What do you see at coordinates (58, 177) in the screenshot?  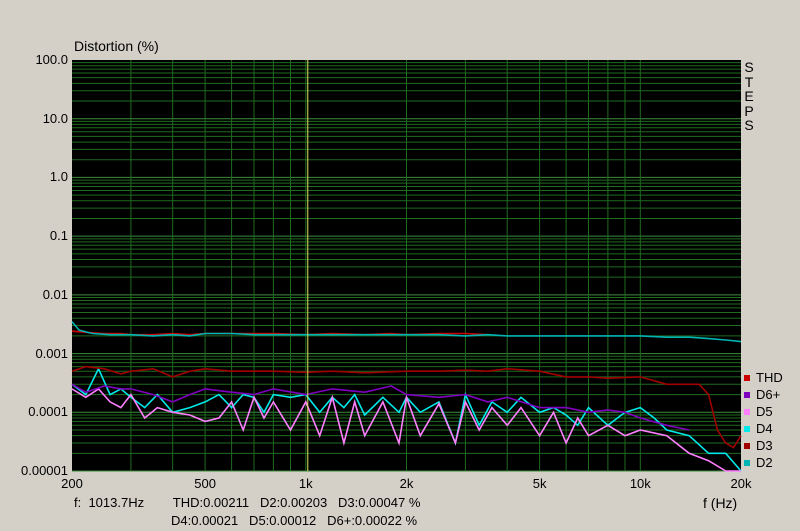 I see `y-tick-label: 1.0` at bounding box center [58, 177].